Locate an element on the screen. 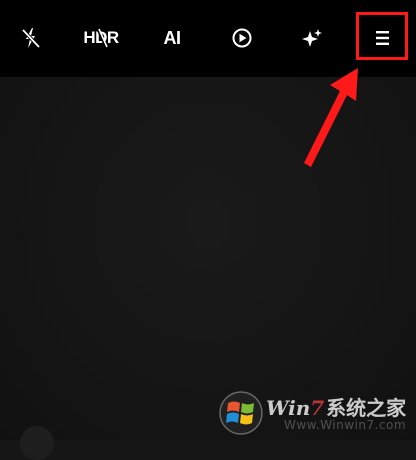 The image size is (416, 460). watermark-brand-seven: 7 is located at coordinates (317, 408).